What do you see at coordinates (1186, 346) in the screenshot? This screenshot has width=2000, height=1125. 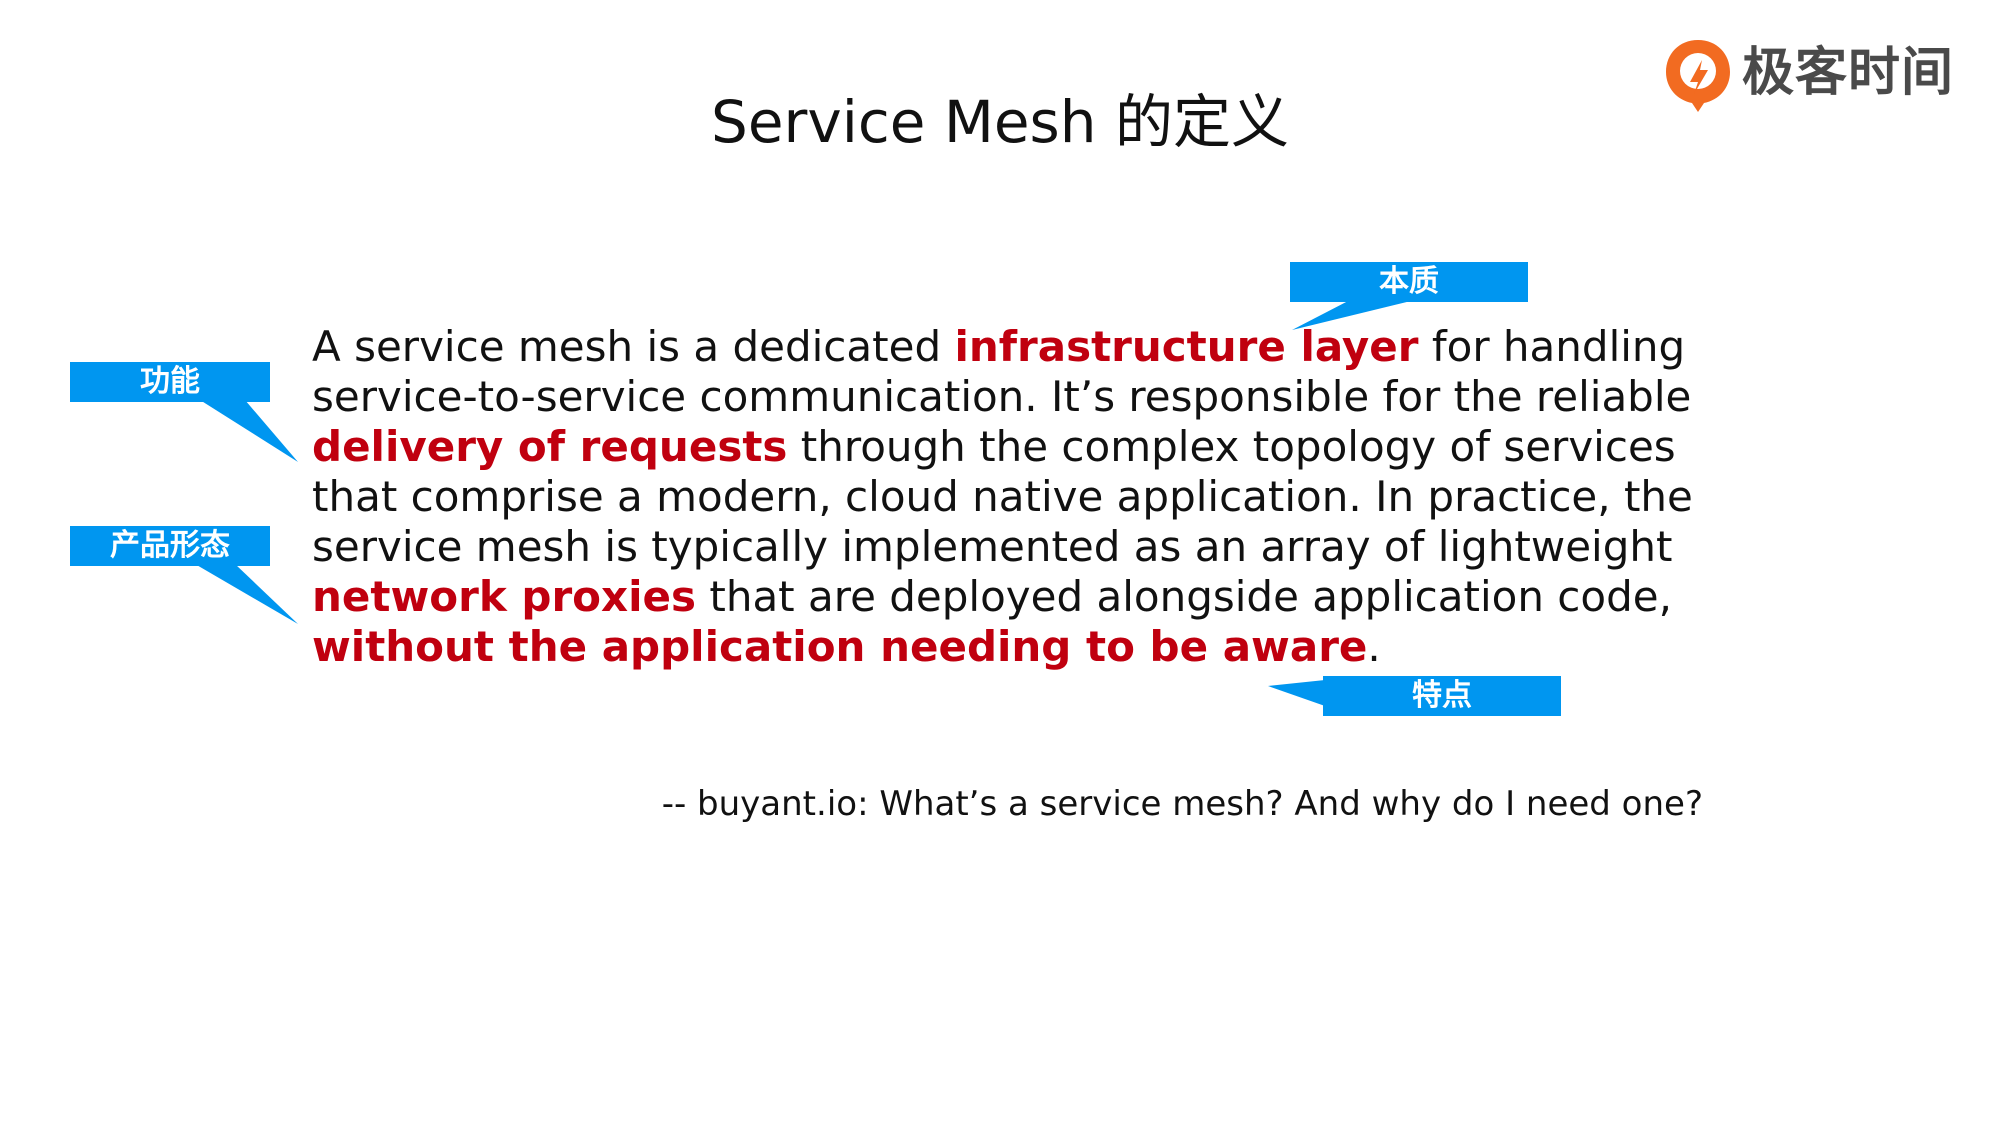 I see `highlight-infrastructure-layer: infrastructure layer` at bounding box center [1186, 346].